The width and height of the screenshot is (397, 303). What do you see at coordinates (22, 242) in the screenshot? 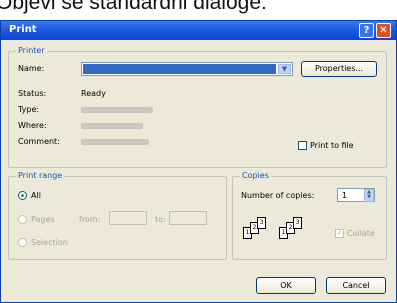
I see `range-selection-radio` at bounding box center [22, 242].